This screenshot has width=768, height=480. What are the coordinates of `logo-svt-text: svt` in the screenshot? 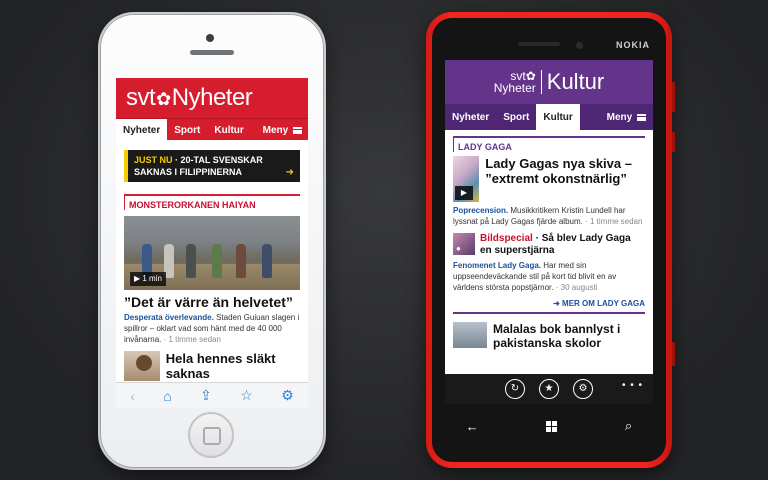 It's located at (141, 97).